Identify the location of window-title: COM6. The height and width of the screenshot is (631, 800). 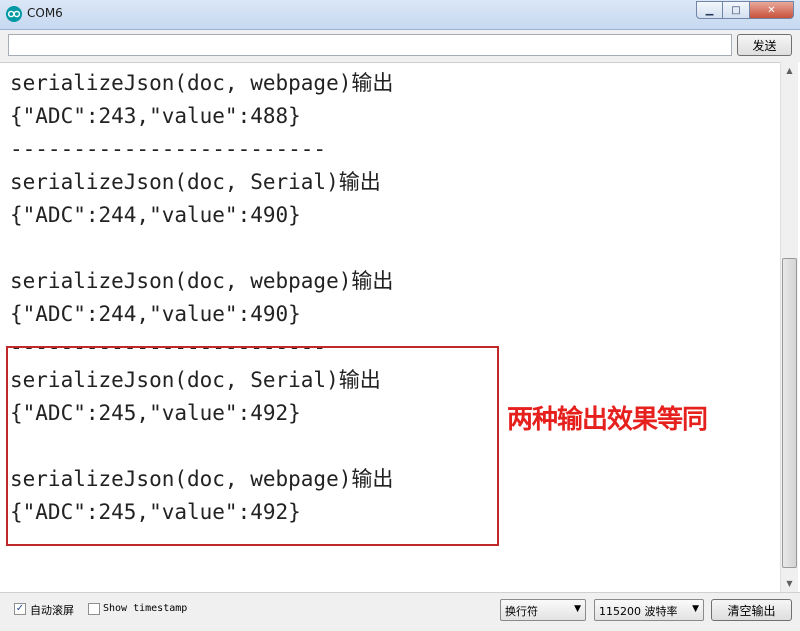
(45, 13).